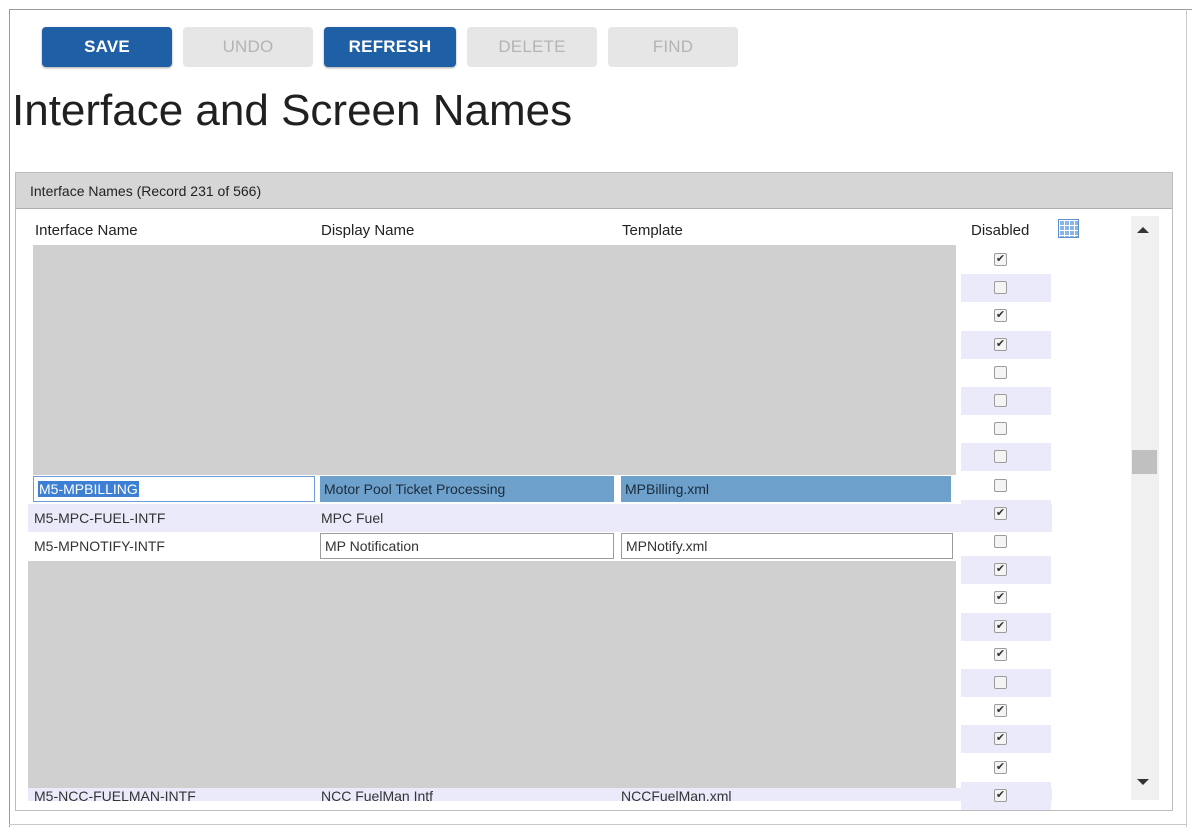 This screenshot has height=827, width=1192. I want to click on interface-name-input: M5-MPBILLING, so click(174, 489).